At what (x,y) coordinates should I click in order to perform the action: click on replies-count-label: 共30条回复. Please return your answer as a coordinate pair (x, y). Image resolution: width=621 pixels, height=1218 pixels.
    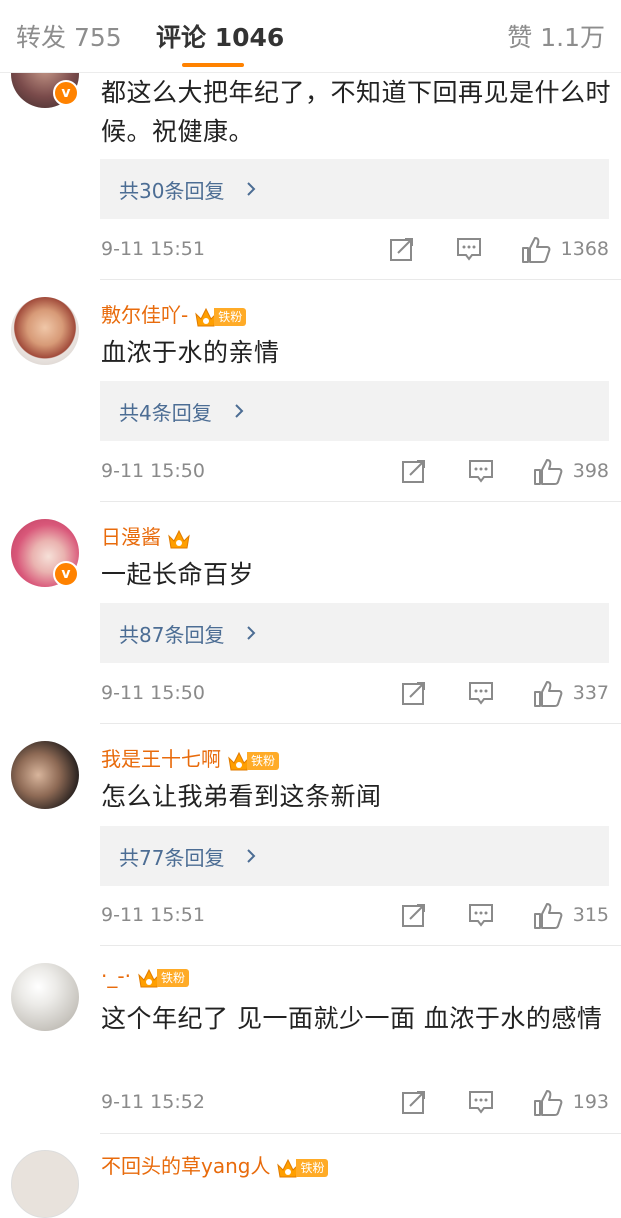
    Looking at the image, I should click on (172, 191).